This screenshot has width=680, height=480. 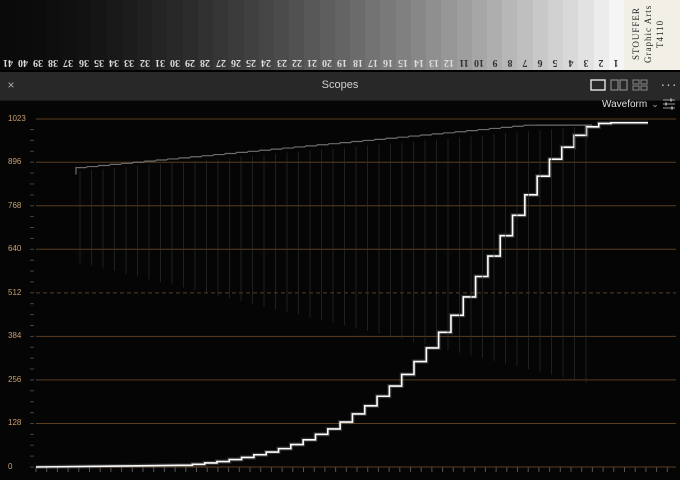 I want to click on stepwedge-number: 26, so click(x=235, y=62).